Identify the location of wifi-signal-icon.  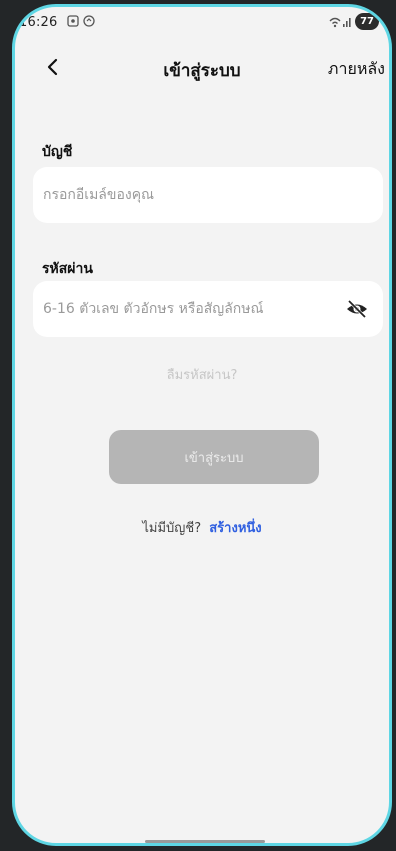
(340, 22).